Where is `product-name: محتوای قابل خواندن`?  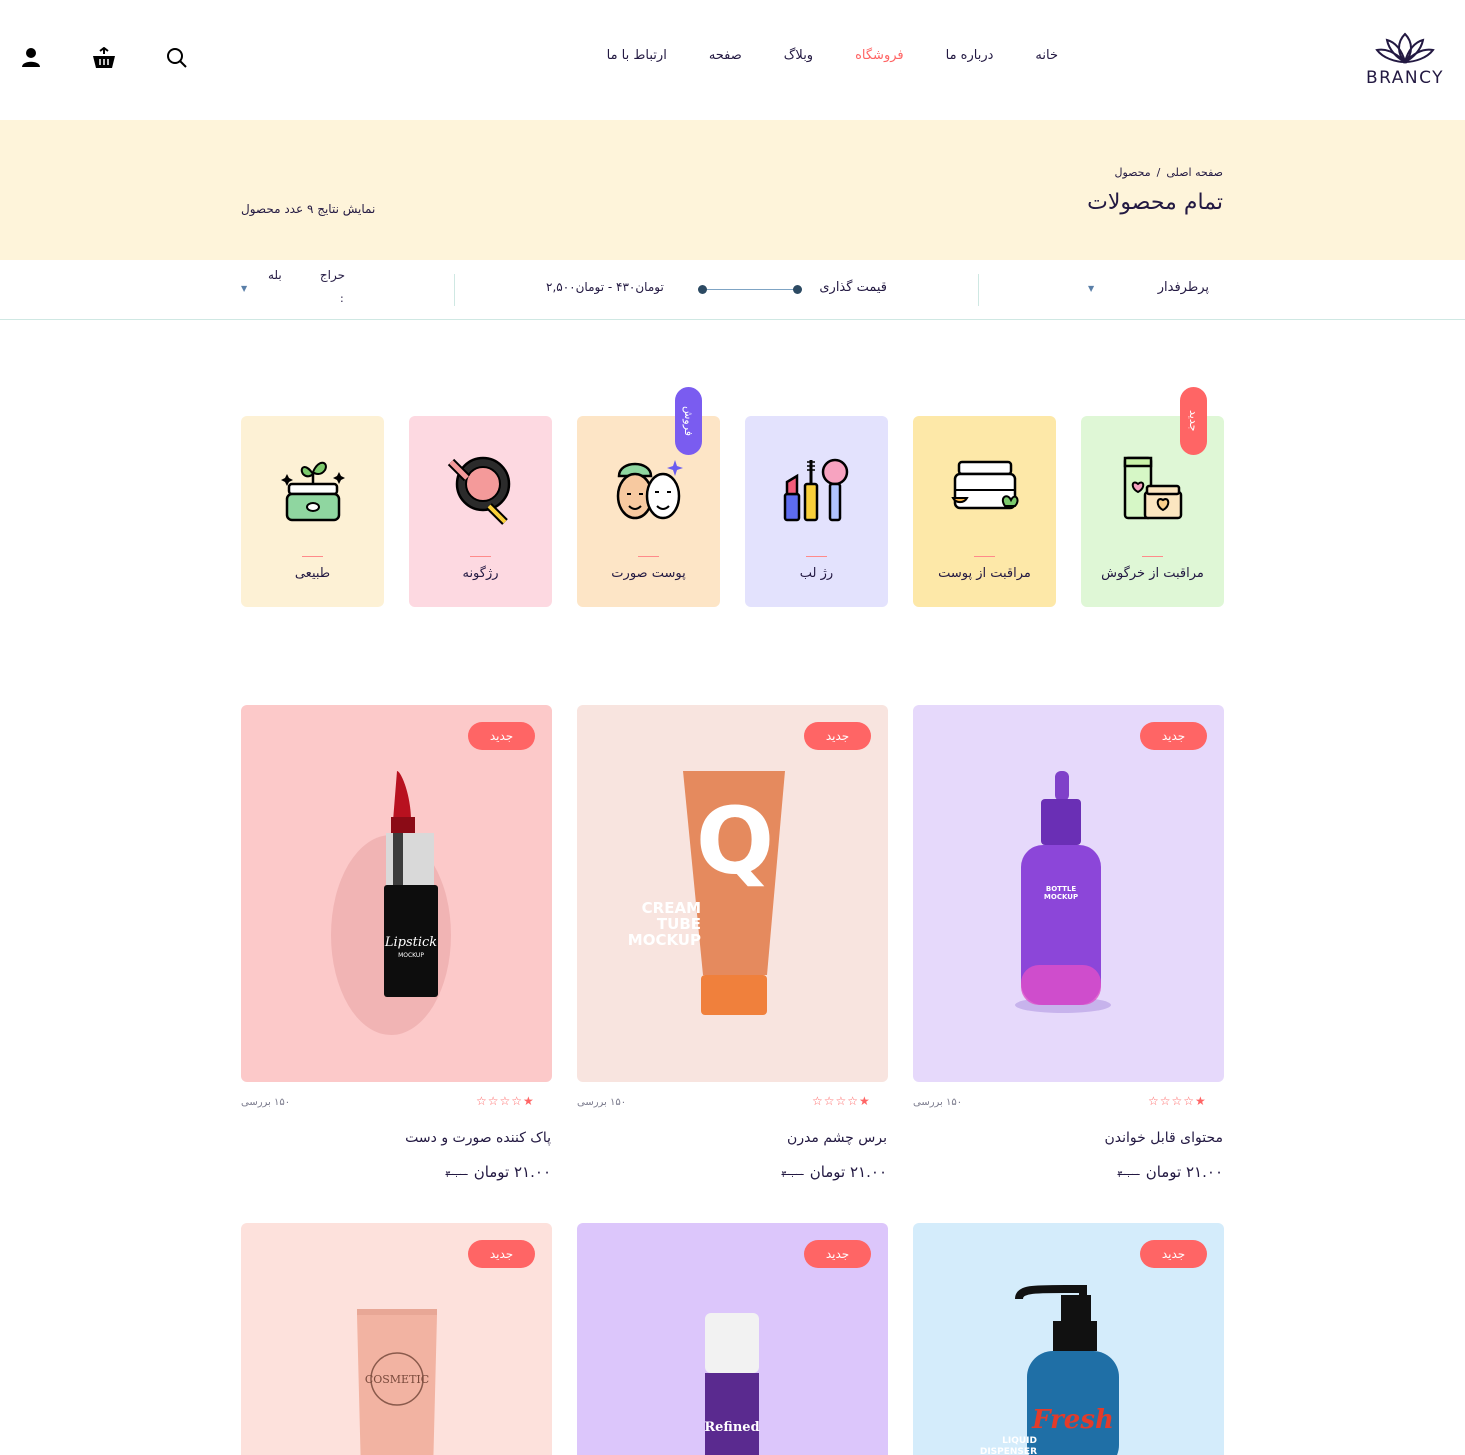
product-name: محتوای قابل خواندن is located at coordinates (1163, 1138).